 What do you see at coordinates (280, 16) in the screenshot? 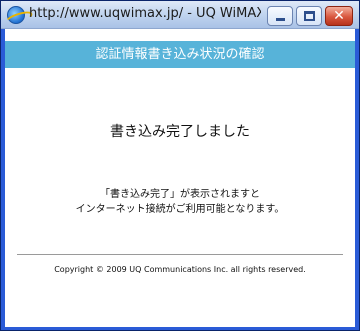
I see `minimize-button` at bounding box center [280, 16].